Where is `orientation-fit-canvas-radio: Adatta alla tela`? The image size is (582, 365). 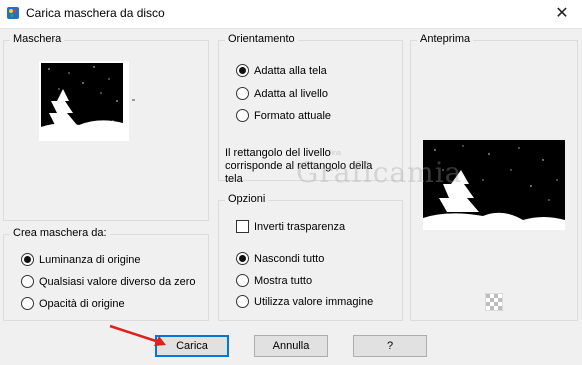 orientation-fit-canvas-radio: Adatta alla tela is located at coordinates (281, 70).